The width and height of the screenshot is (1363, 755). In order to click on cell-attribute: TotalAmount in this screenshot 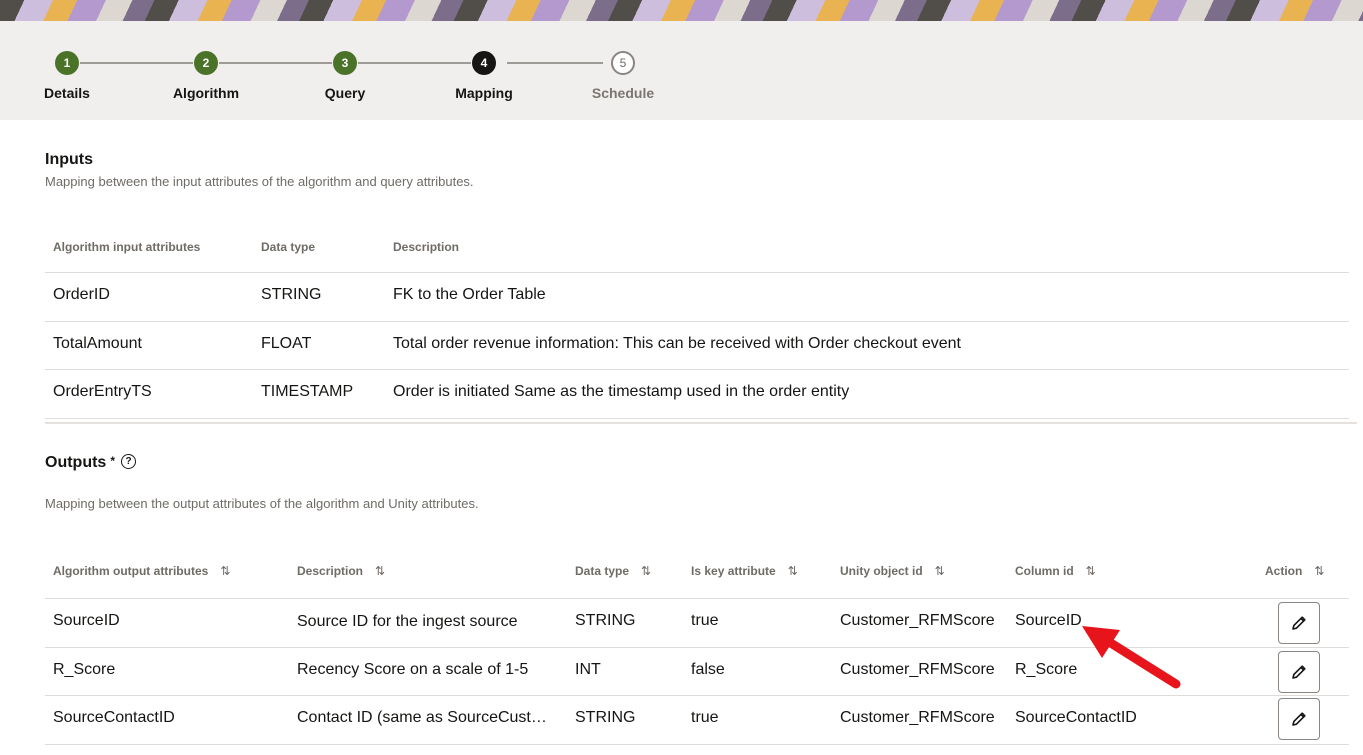, I will do `click(97, 343)`.